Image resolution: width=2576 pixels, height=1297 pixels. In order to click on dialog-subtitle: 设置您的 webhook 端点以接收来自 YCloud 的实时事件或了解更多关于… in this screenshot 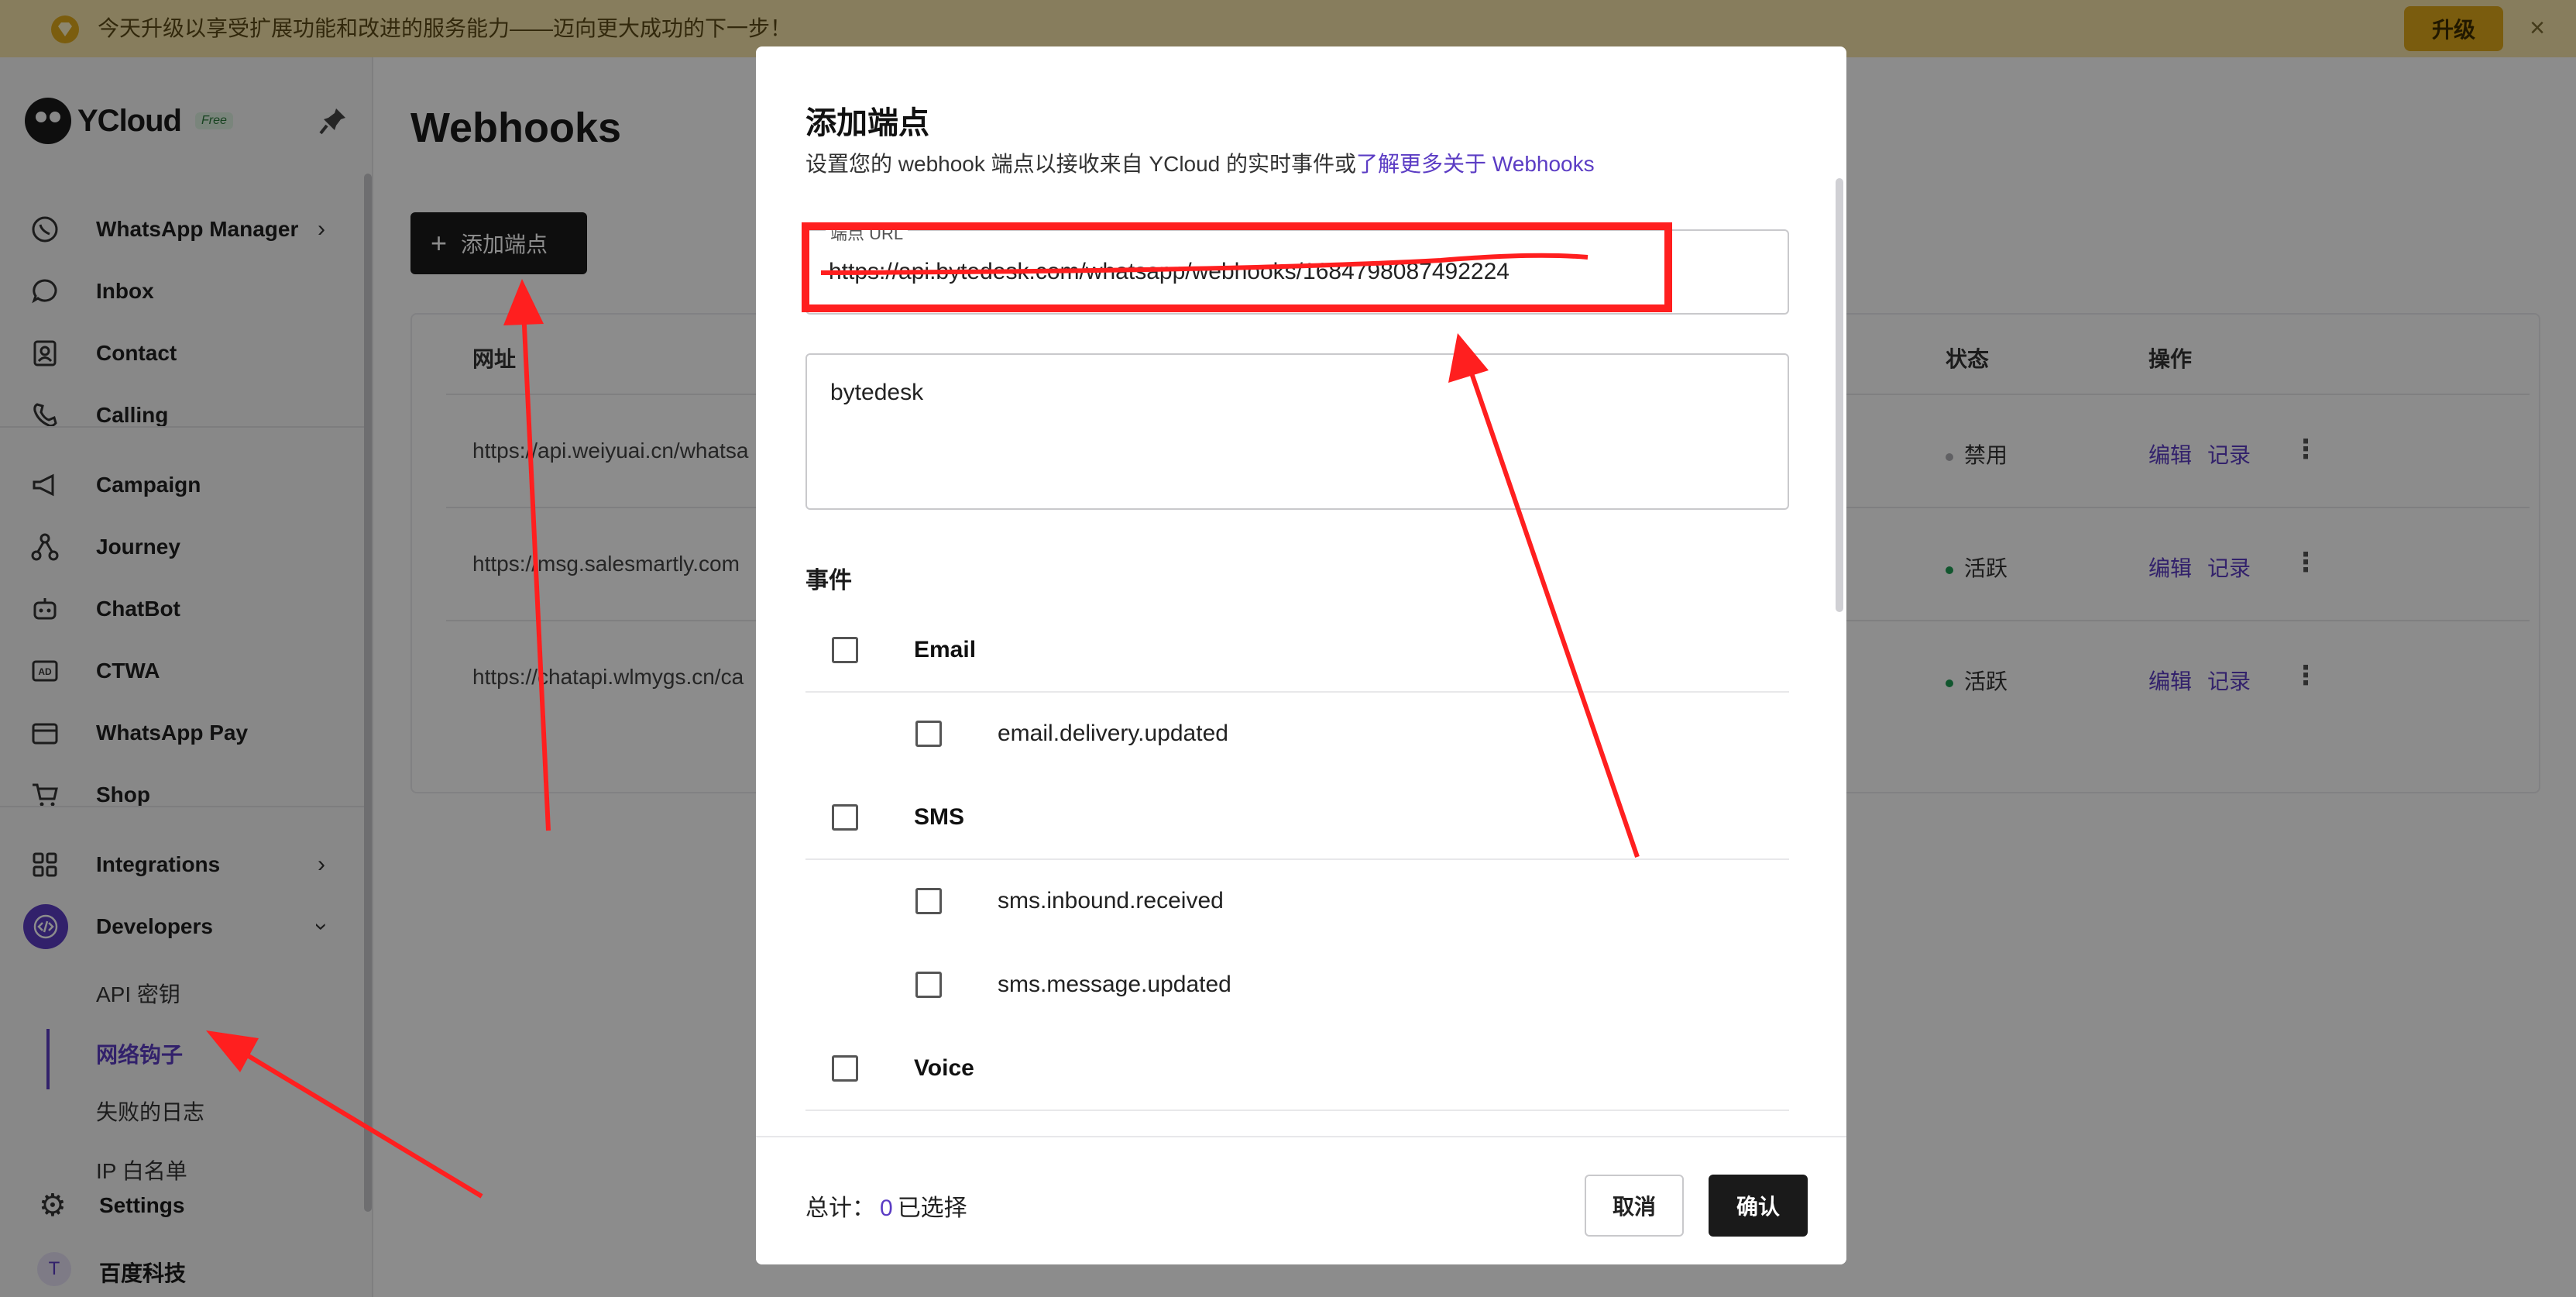, I will do `click(1200, 162)`.